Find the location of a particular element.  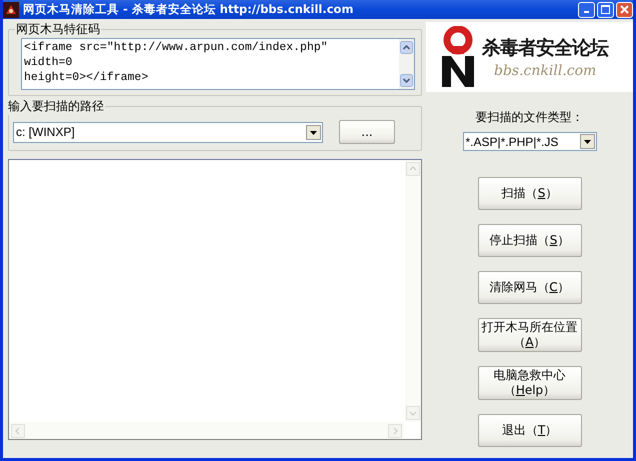

maximize-button is located at coordinates (605, 10).